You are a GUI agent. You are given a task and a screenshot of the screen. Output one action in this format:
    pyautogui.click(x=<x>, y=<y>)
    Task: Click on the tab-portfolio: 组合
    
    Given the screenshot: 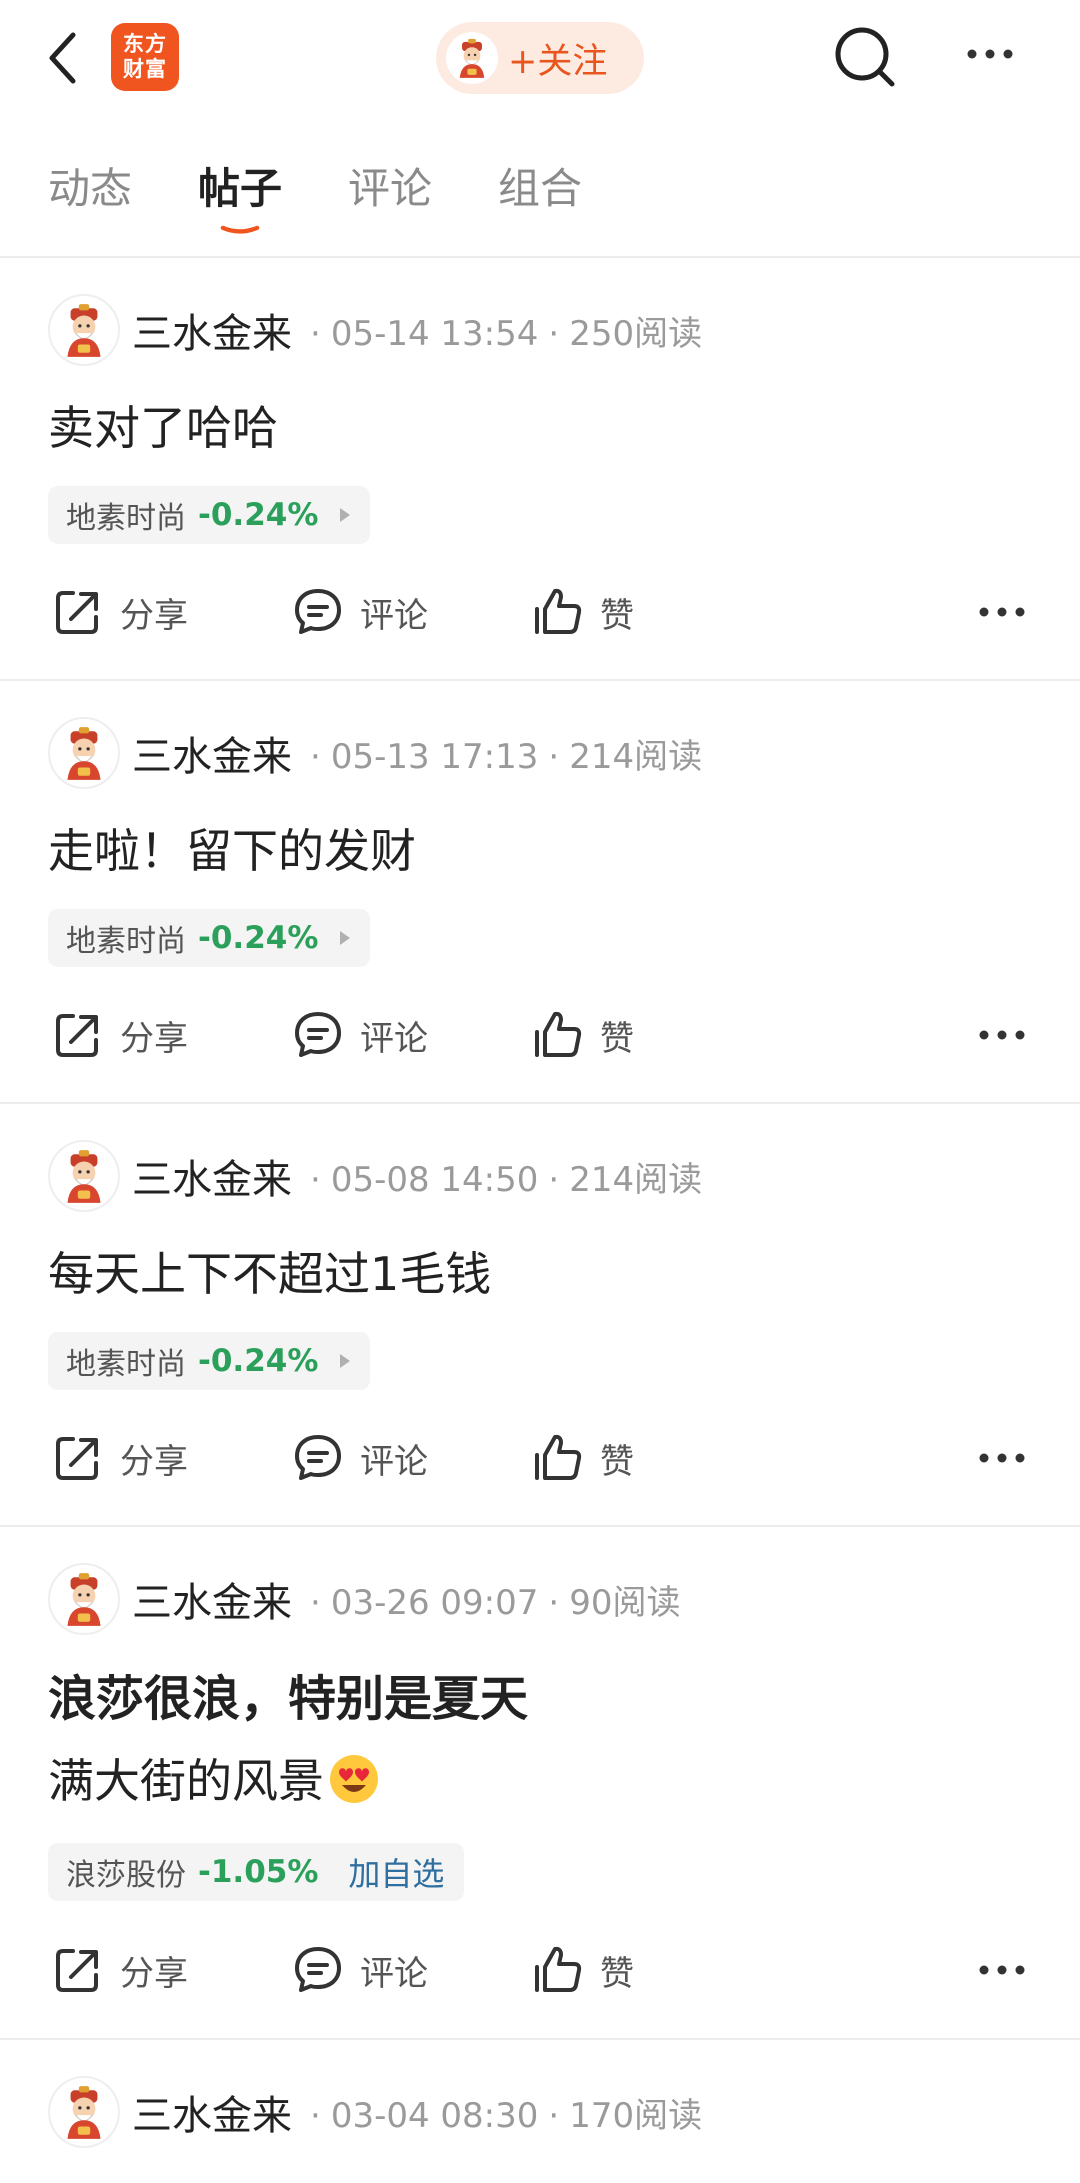 What is the action you would take?
    pyautogui.click(x=540, y=185)
    